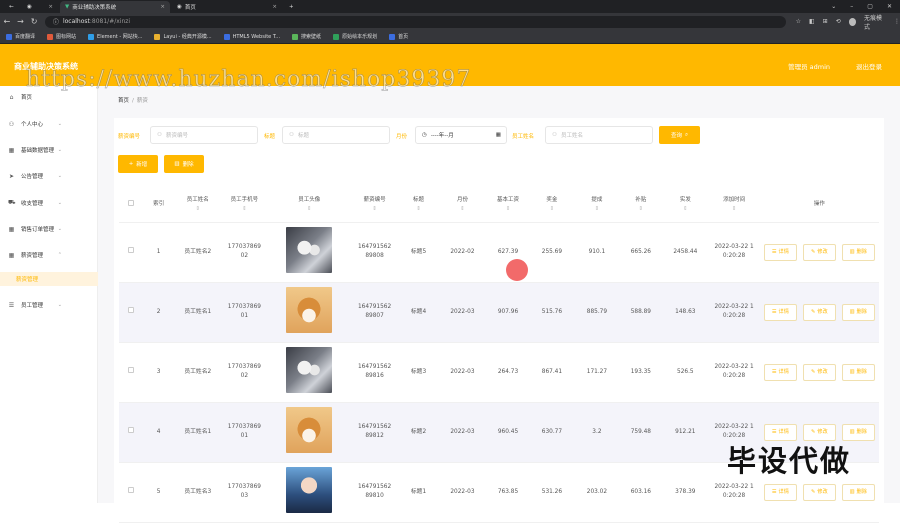  What do you see at coordinates (20, 36) in the screenshot?
I see `bookmark-item: 百度翻译` at bounding box center [20, 36].